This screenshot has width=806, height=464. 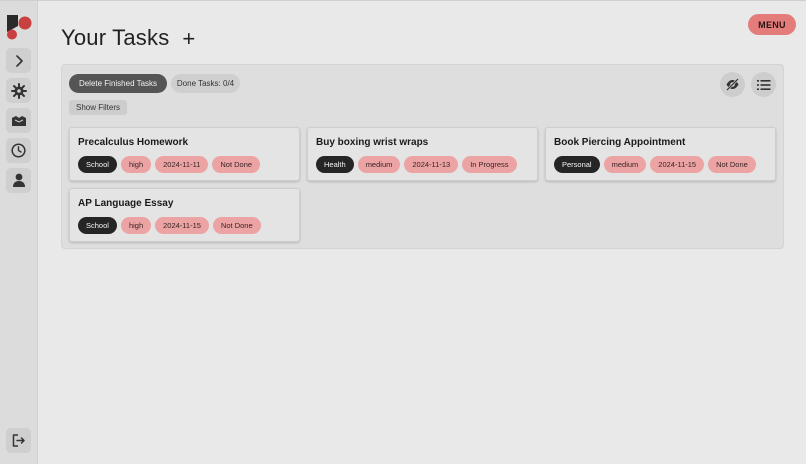 I want to click on task-tags: Health medium 2024-11-13 In Progress, so click(x=418, y=164).